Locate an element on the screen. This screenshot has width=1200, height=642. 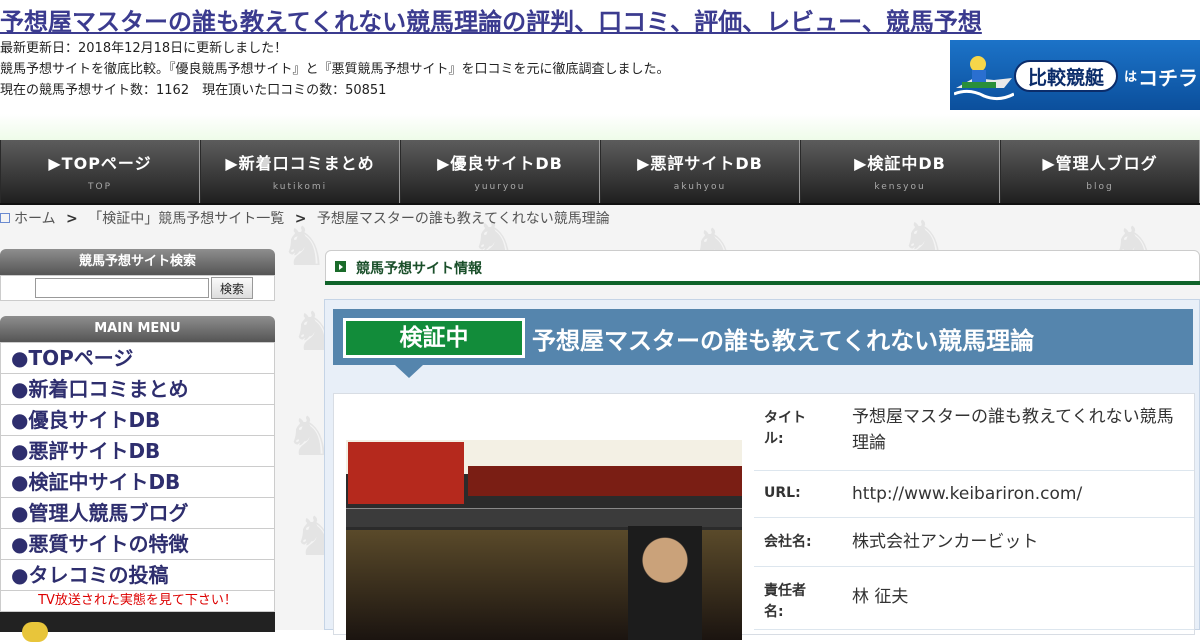
breadcrumb-list-link: 「検証中」競馬予想サイト一覧 is located at coordinates (186, 219).